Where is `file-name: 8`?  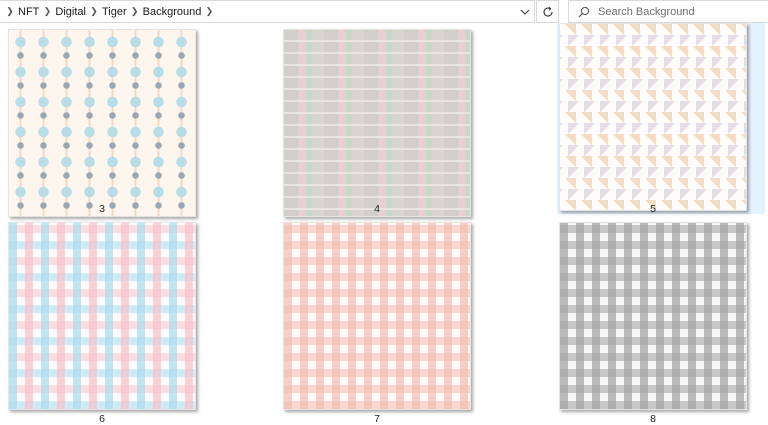
file-name: 8 is located at coordinates (653, 419).